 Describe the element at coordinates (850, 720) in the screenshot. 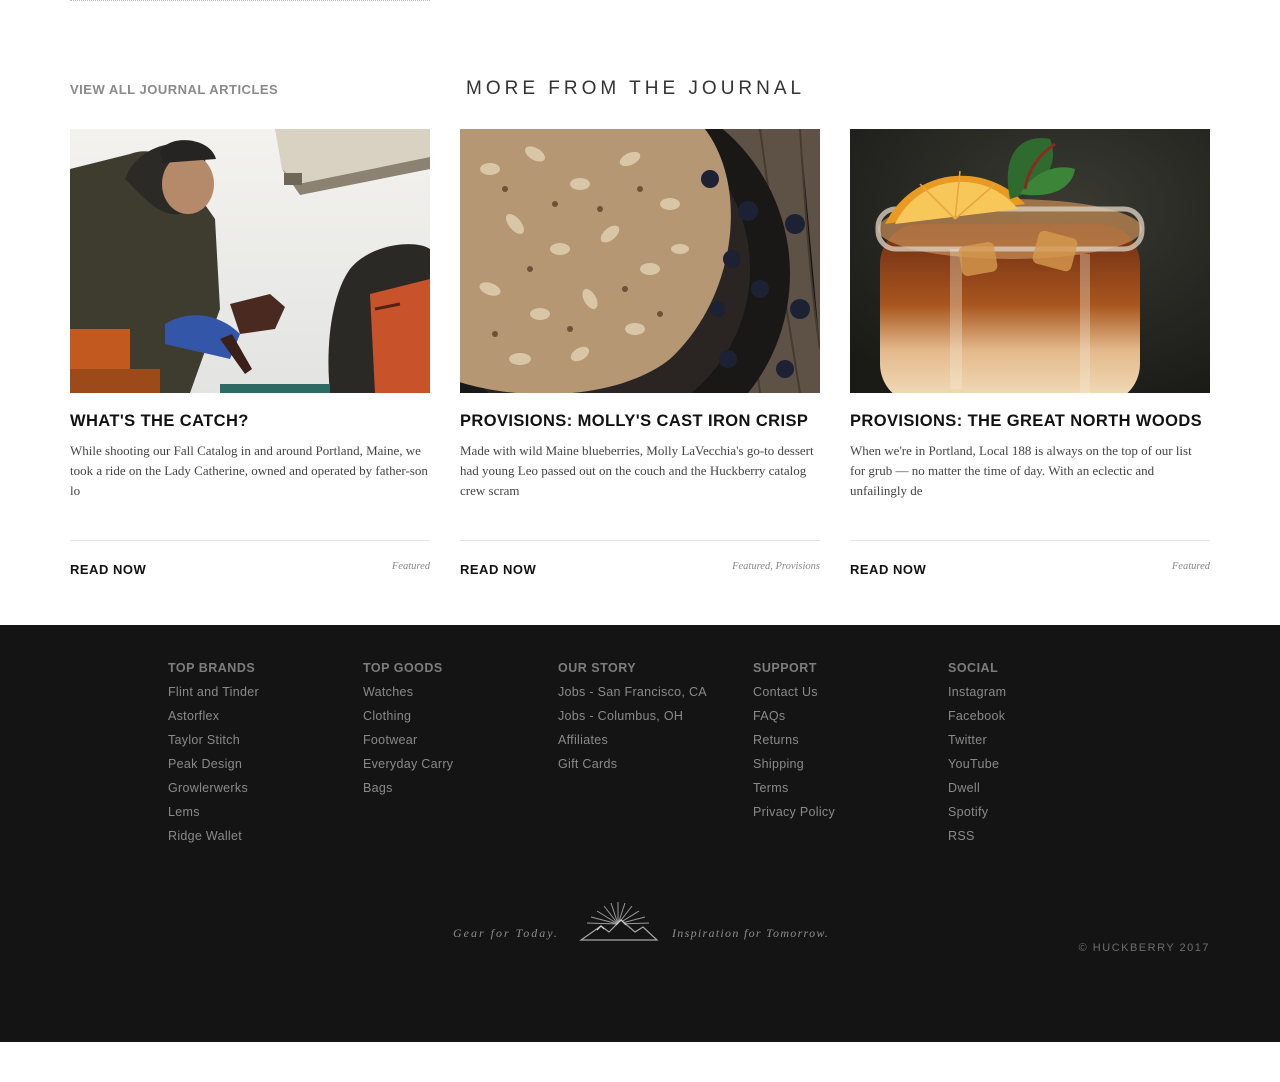

I see `footer-link: FAQs` at that location.